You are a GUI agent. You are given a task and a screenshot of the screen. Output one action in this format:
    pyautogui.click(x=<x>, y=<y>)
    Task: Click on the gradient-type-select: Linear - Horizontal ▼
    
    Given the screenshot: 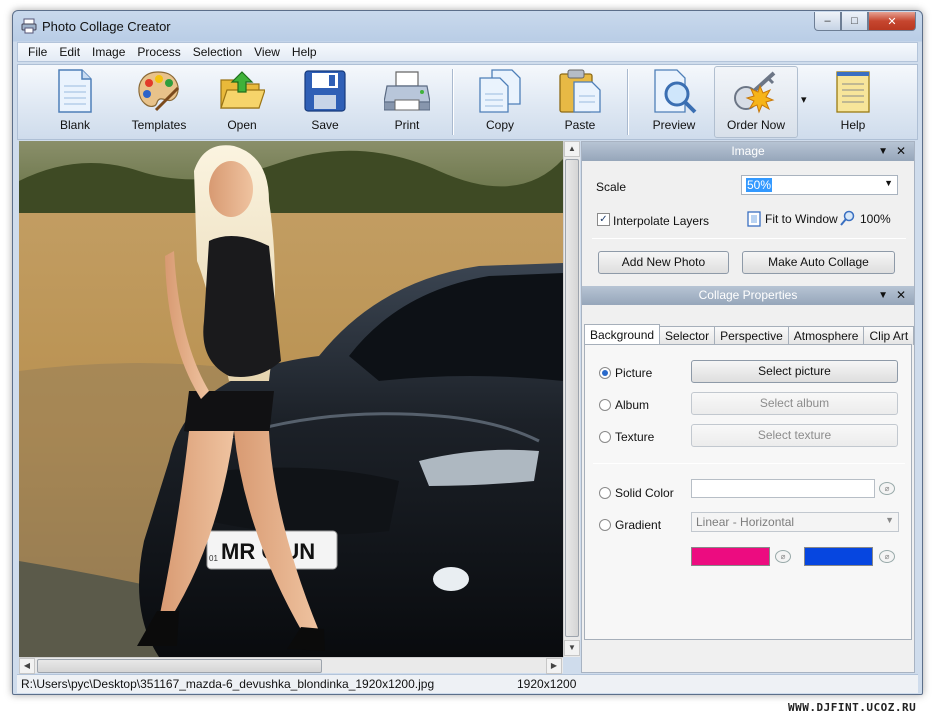 What is the action you would take?
    pyautogui.click(x=795, y=522)
    